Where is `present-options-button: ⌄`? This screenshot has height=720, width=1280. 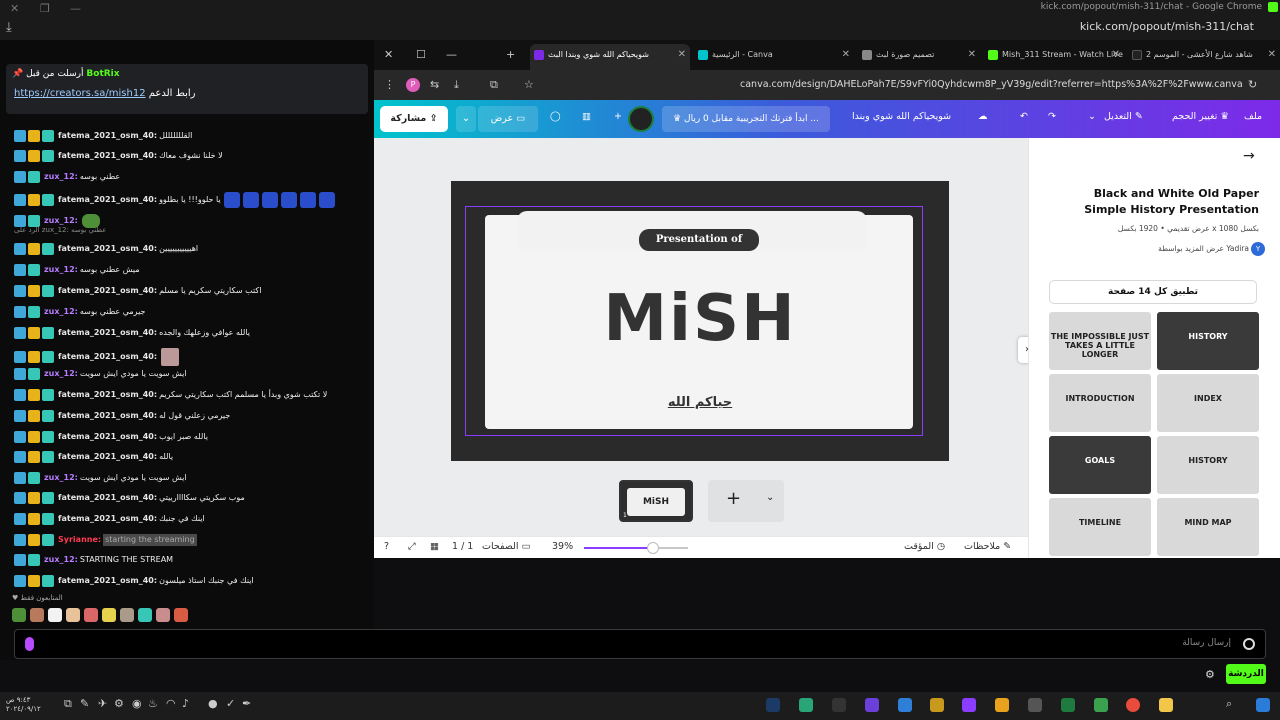
present-options-button: ⌄ is located at coordinates (466, 119).